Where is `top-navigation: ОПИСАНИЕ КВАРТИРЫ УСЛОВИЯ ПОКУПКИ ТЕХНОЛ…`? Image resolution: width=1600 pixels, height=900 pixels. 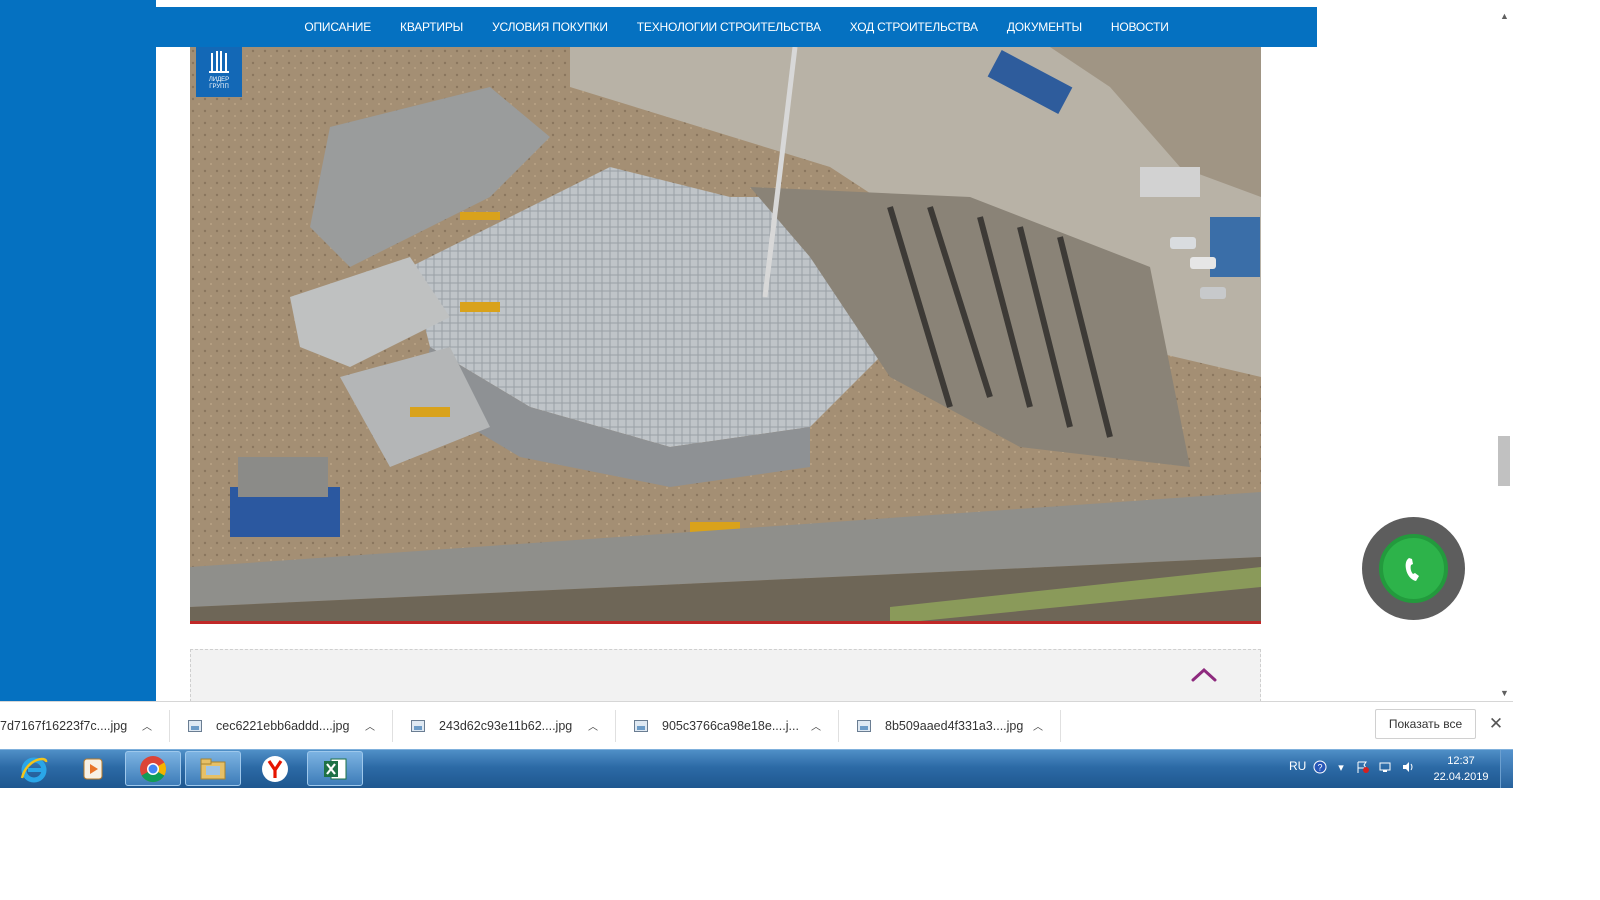
top-navigation: ОПИСАНИЕ КВАРТИРЫ УСЛОВИЯ ПОКУПКИ ТЕХНОЛ… is located at coordinates (736, 27).